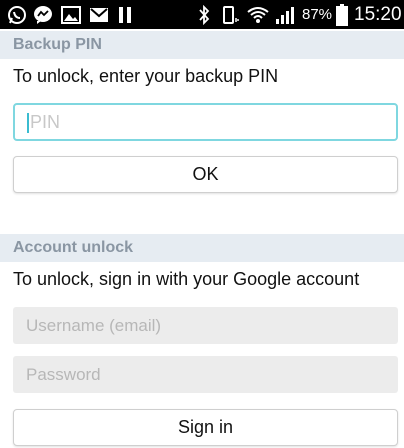 Image resolution: width=404 pixels, height=448 pixels. What do you see at coordinates (205, 374) in the screenshot?
I see `password-field: Password` at bounding box center [205, 374].